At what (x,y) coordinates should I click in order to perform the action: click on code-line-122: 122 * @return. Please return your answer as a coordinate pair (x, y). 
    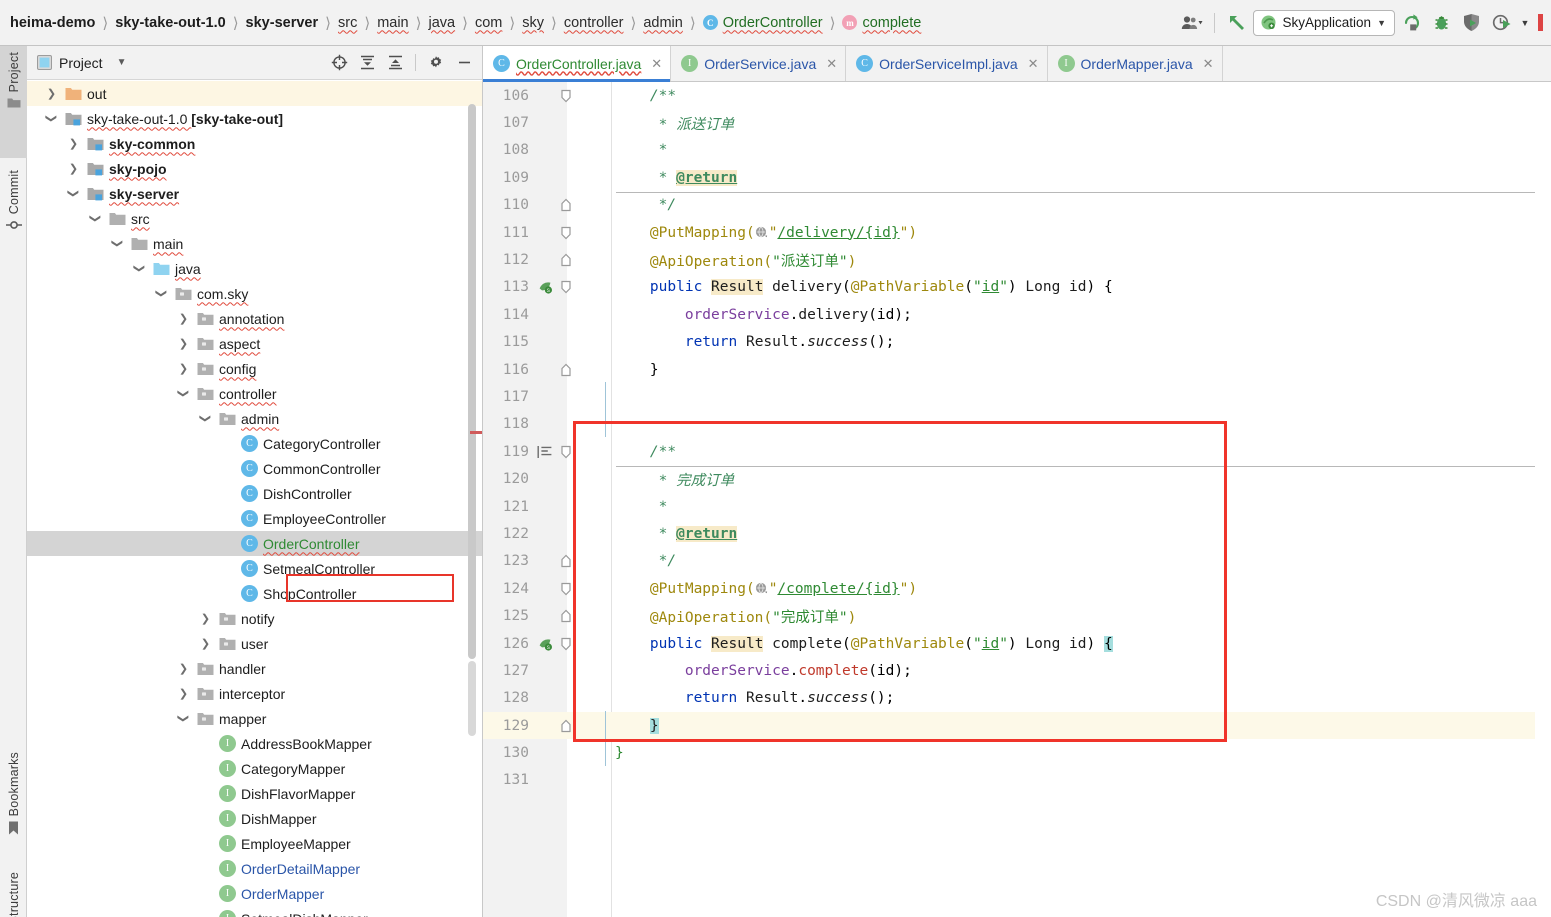
    Looking at the image, I should click on (1017, 533).